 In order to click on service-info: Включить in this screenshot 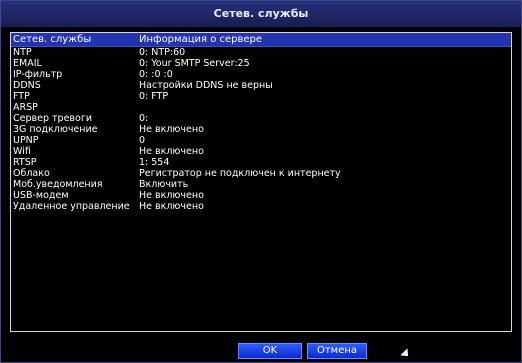, I will do `click(164, 184)`.